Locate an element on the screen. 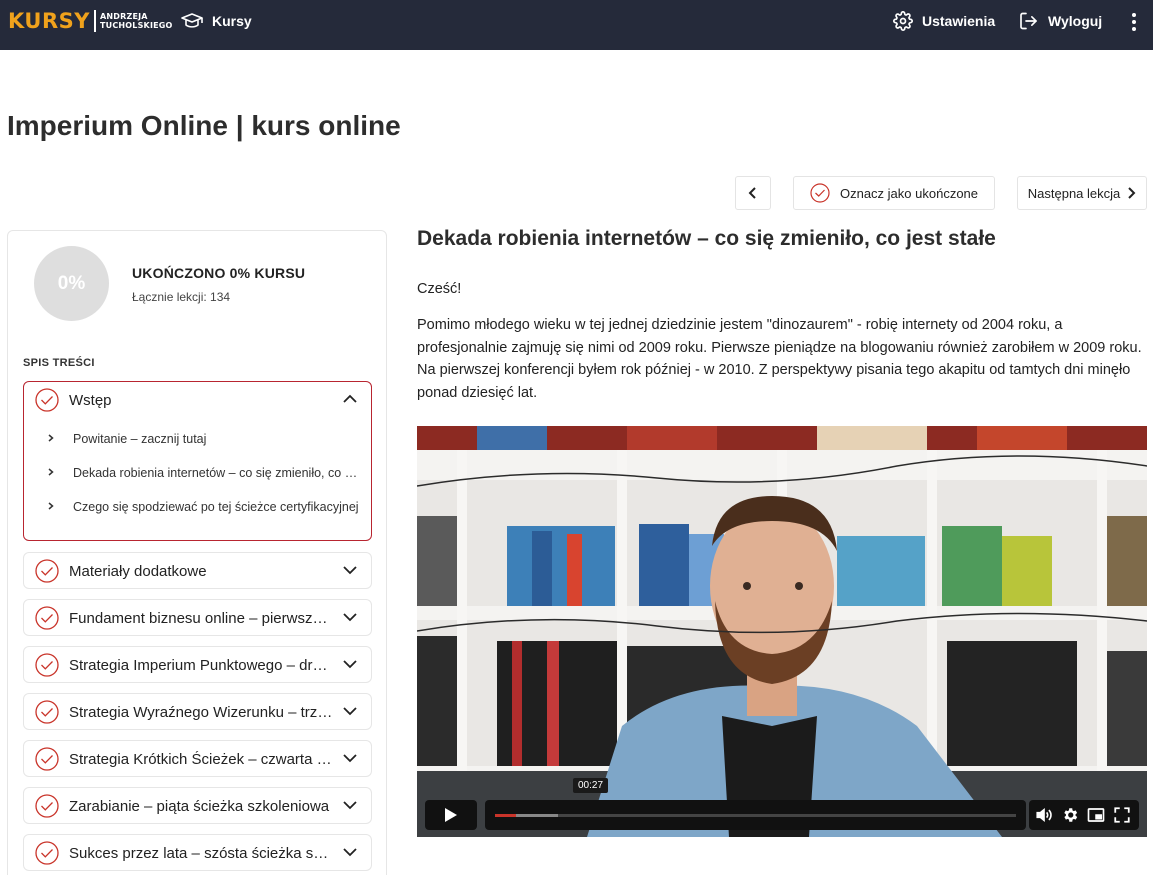 The image size is (1153, 875). logout-link: Wyloguj is located at coordinates (1060, 21).